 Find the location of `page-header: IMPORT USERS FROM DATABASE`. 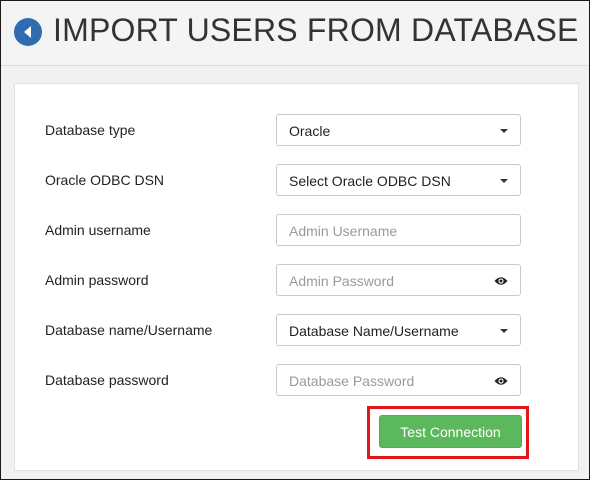

page-header: IMPORT USERS FROM DATABASE is located at coordinates (295, 33).